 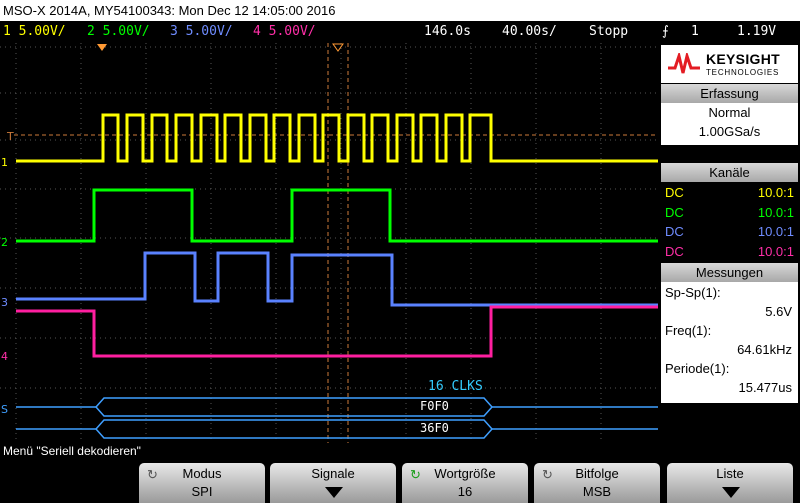 I want to click on horizontal-delay: 146.0s, so click(x=447, y=32).